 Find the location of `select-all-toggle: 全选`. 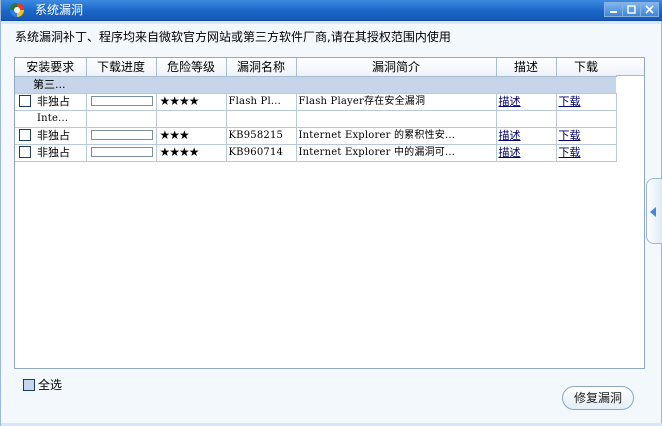

select-all-toggle: 全选 is located at coordinates (42, 384).